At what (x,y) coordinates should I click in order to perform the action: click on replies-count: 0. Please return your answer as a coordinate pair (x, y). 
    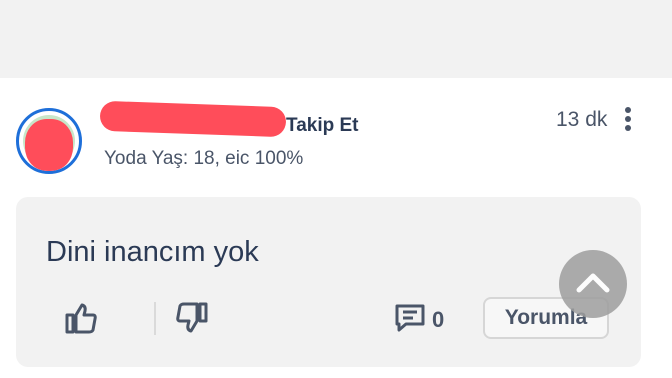
    Looking at the image, I should click on (438, 319).